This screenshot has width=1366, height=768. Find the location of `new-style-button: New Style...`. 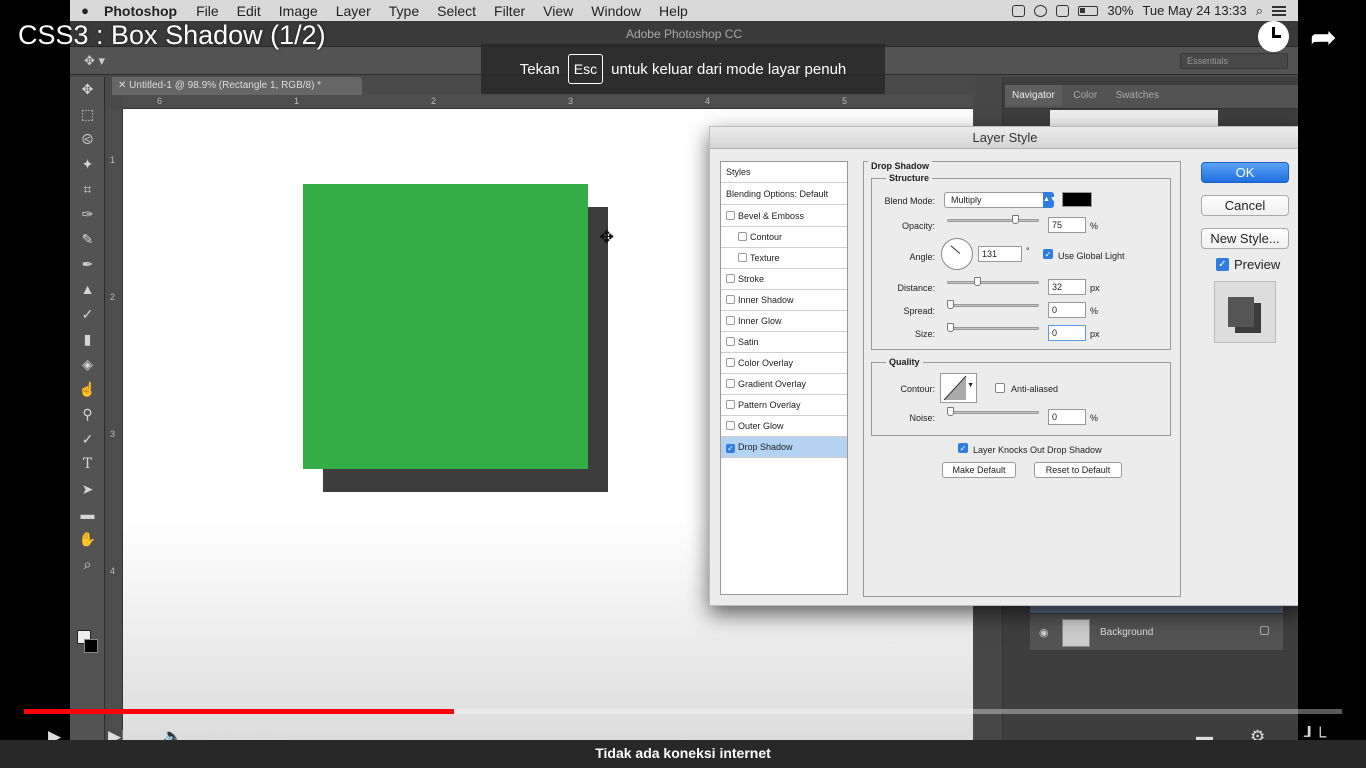

new-style-button: New Style... is located at coordinates (1245, 238).